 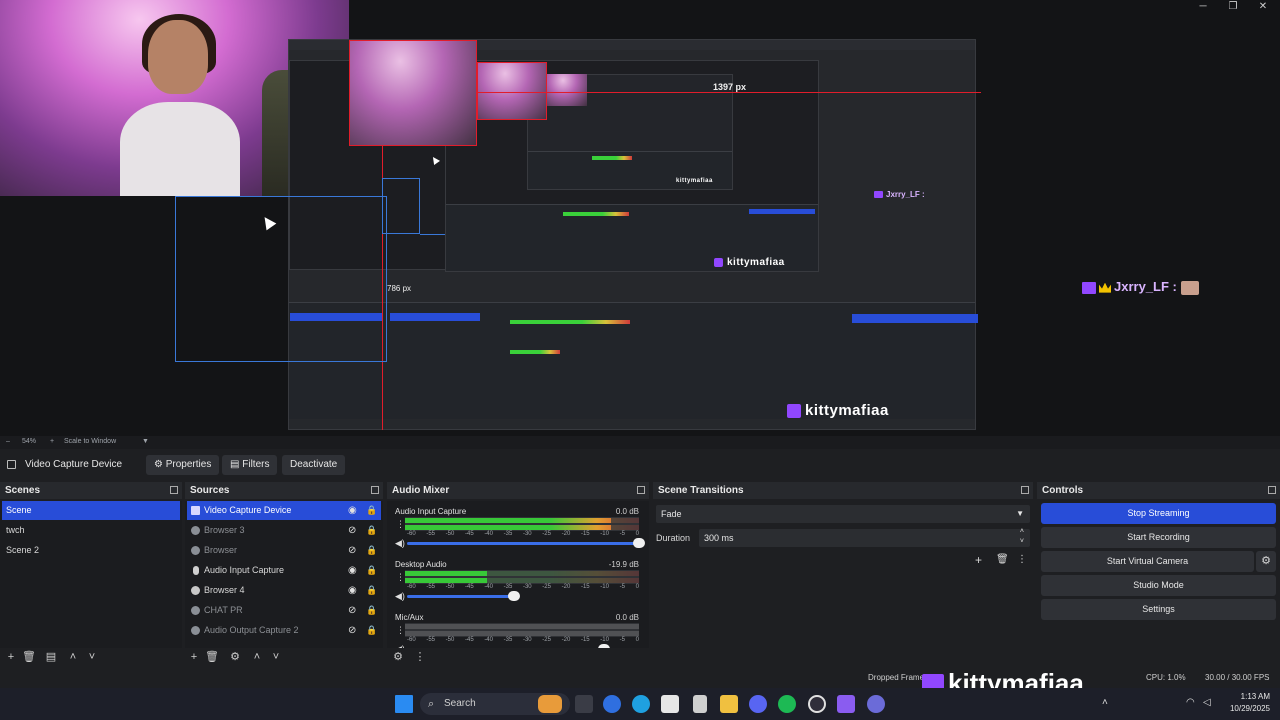 I want to click on scene-item: twch, so click(x=91, y=530).